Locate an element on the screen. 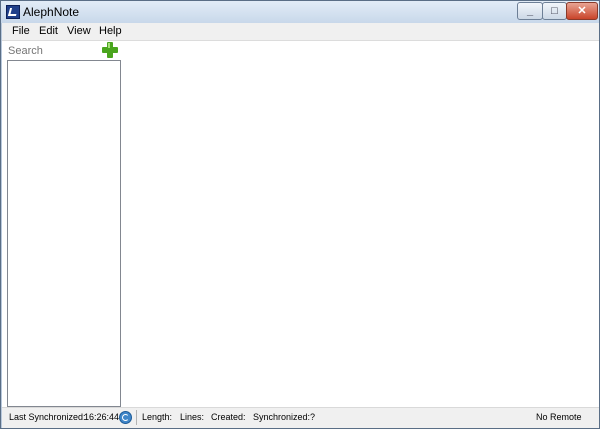 This screenshot has height=429, width=600. minimize-button: _ is located at coordinates (530, 11).